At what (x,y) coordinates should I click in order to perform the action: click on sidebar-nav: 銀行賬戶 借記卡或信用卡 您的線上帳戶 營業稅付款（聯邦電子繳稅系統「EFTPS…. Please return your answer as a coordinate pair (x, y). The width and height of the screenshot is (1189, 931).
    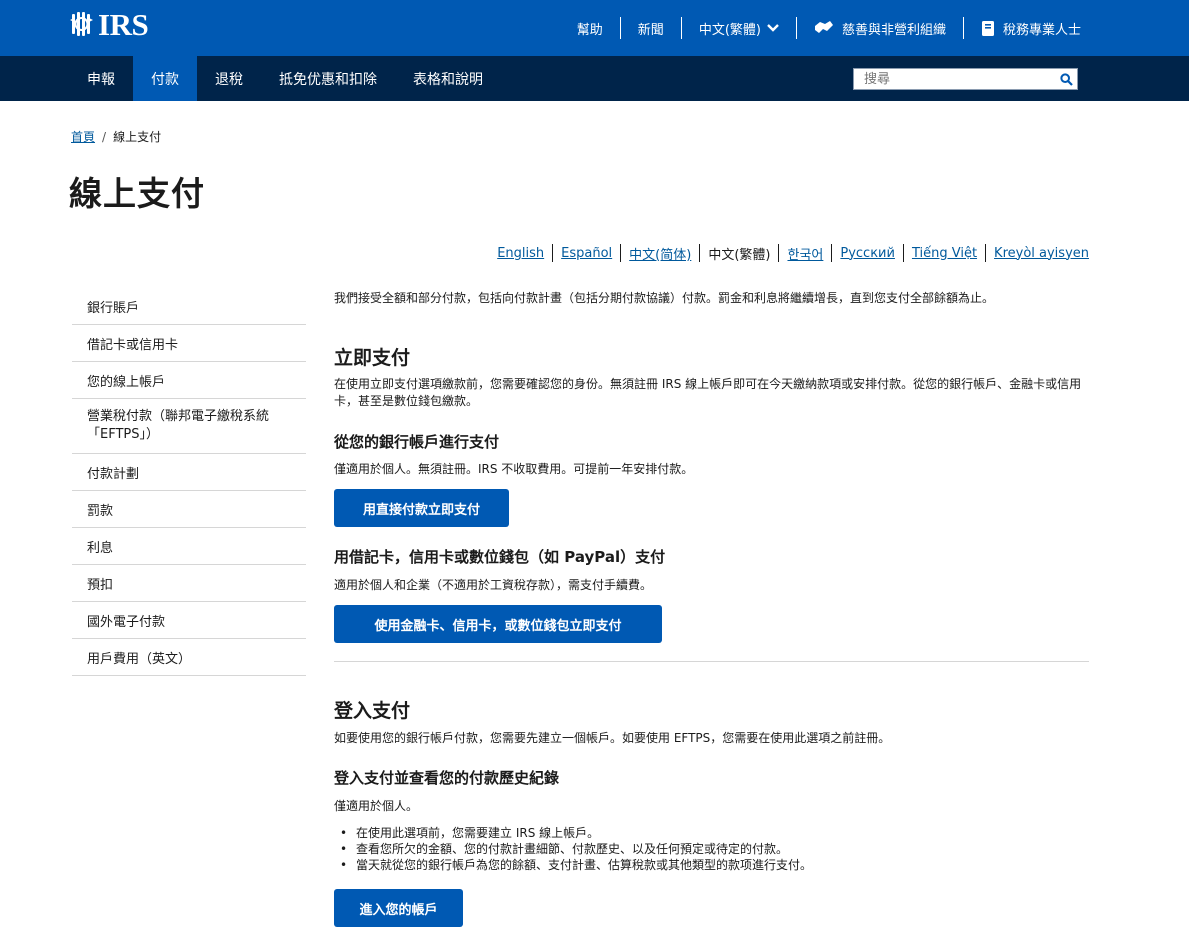
    Looking at the image, I should click on (189, 482).